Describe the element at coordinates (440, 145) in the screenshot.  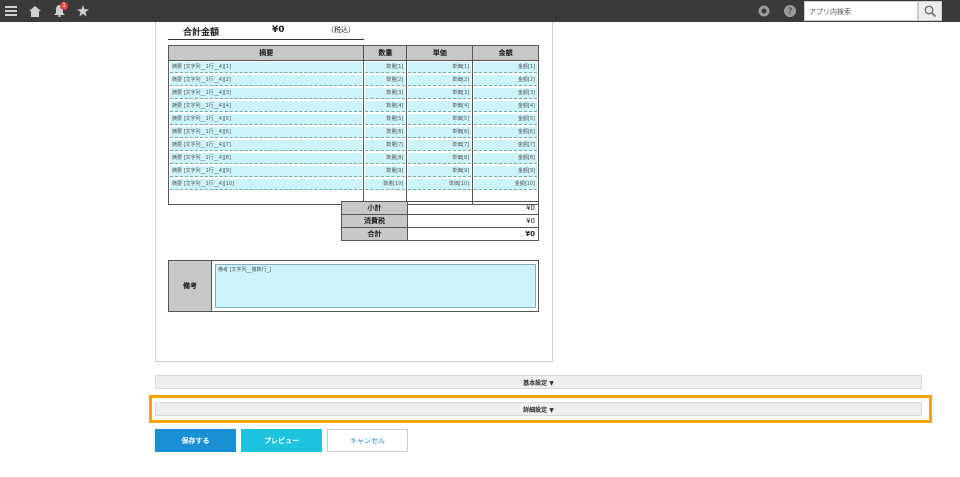
I see `unit-price-field: 単価[7]` at that location.